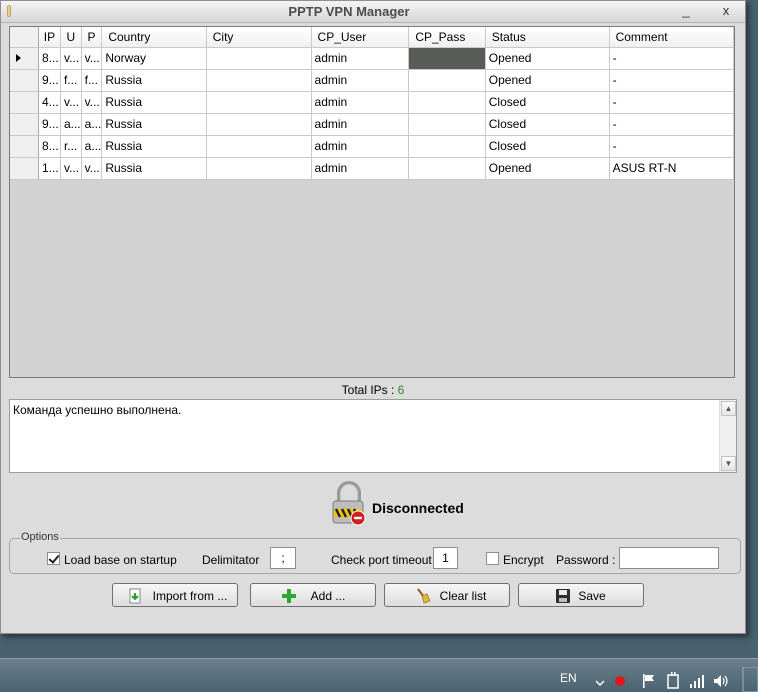 This screenshot has width=758, height=692. Describe the element at coordinates (673, 681) in the screenshot. I see `device-icon` at that location.